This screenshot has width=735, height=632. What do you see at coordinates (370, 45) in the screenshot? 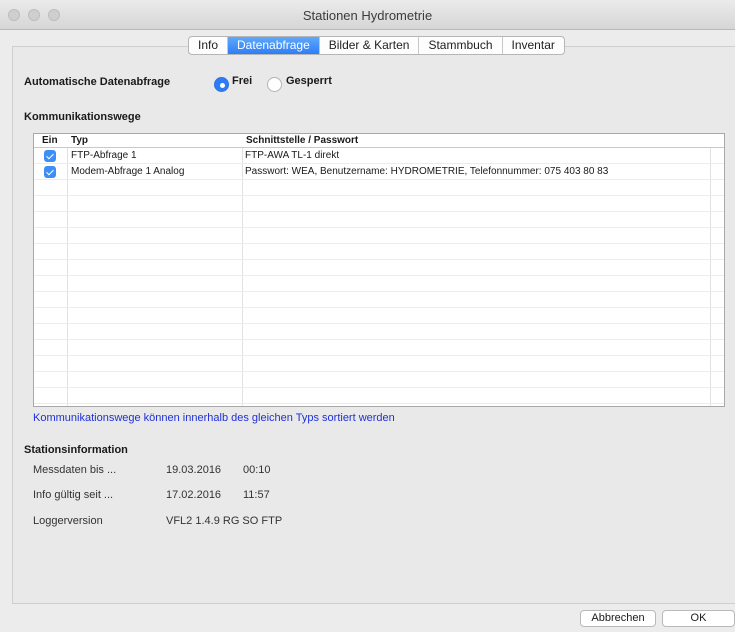
I see `tab-bilder-karten: Bilder & Karten` at bounding box center [370, 45].